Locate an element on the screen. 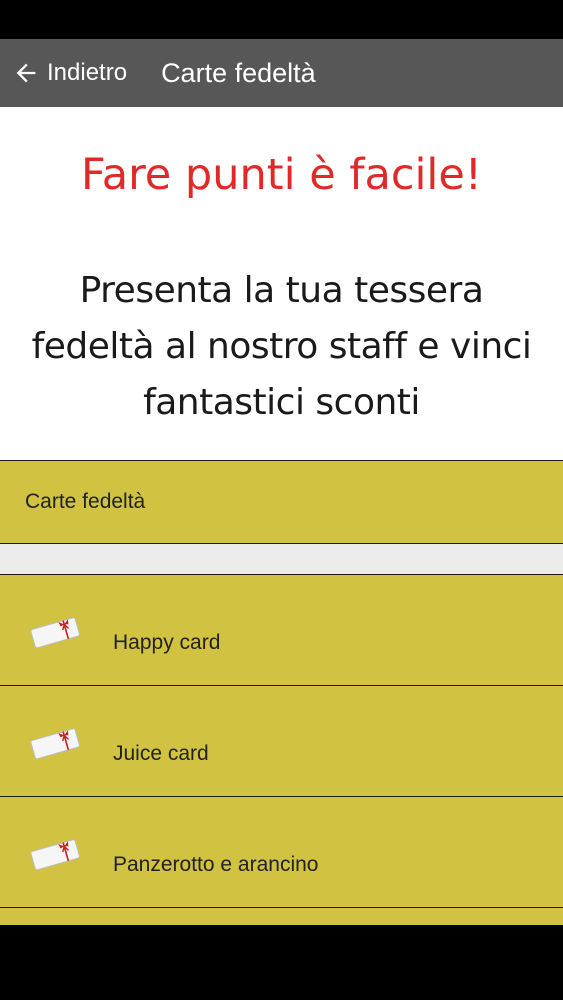 This screenshot has width=563, height=1000. navigation-bar is located at coordinates (281, 962).